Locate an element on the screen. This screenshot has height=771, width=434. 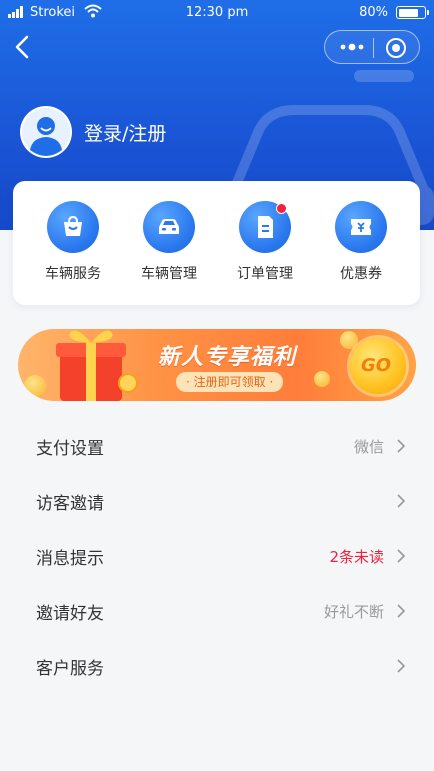
menu-item-message-alerts: 消息提示 2条未读 is located at coordinates (217, 555).